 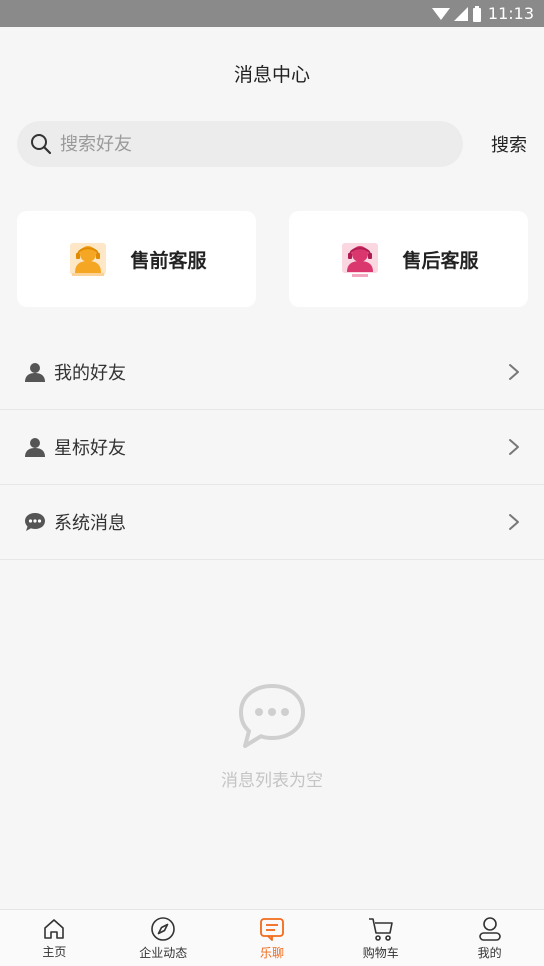 I want to click on search-icon, so click(x=41, y=144).